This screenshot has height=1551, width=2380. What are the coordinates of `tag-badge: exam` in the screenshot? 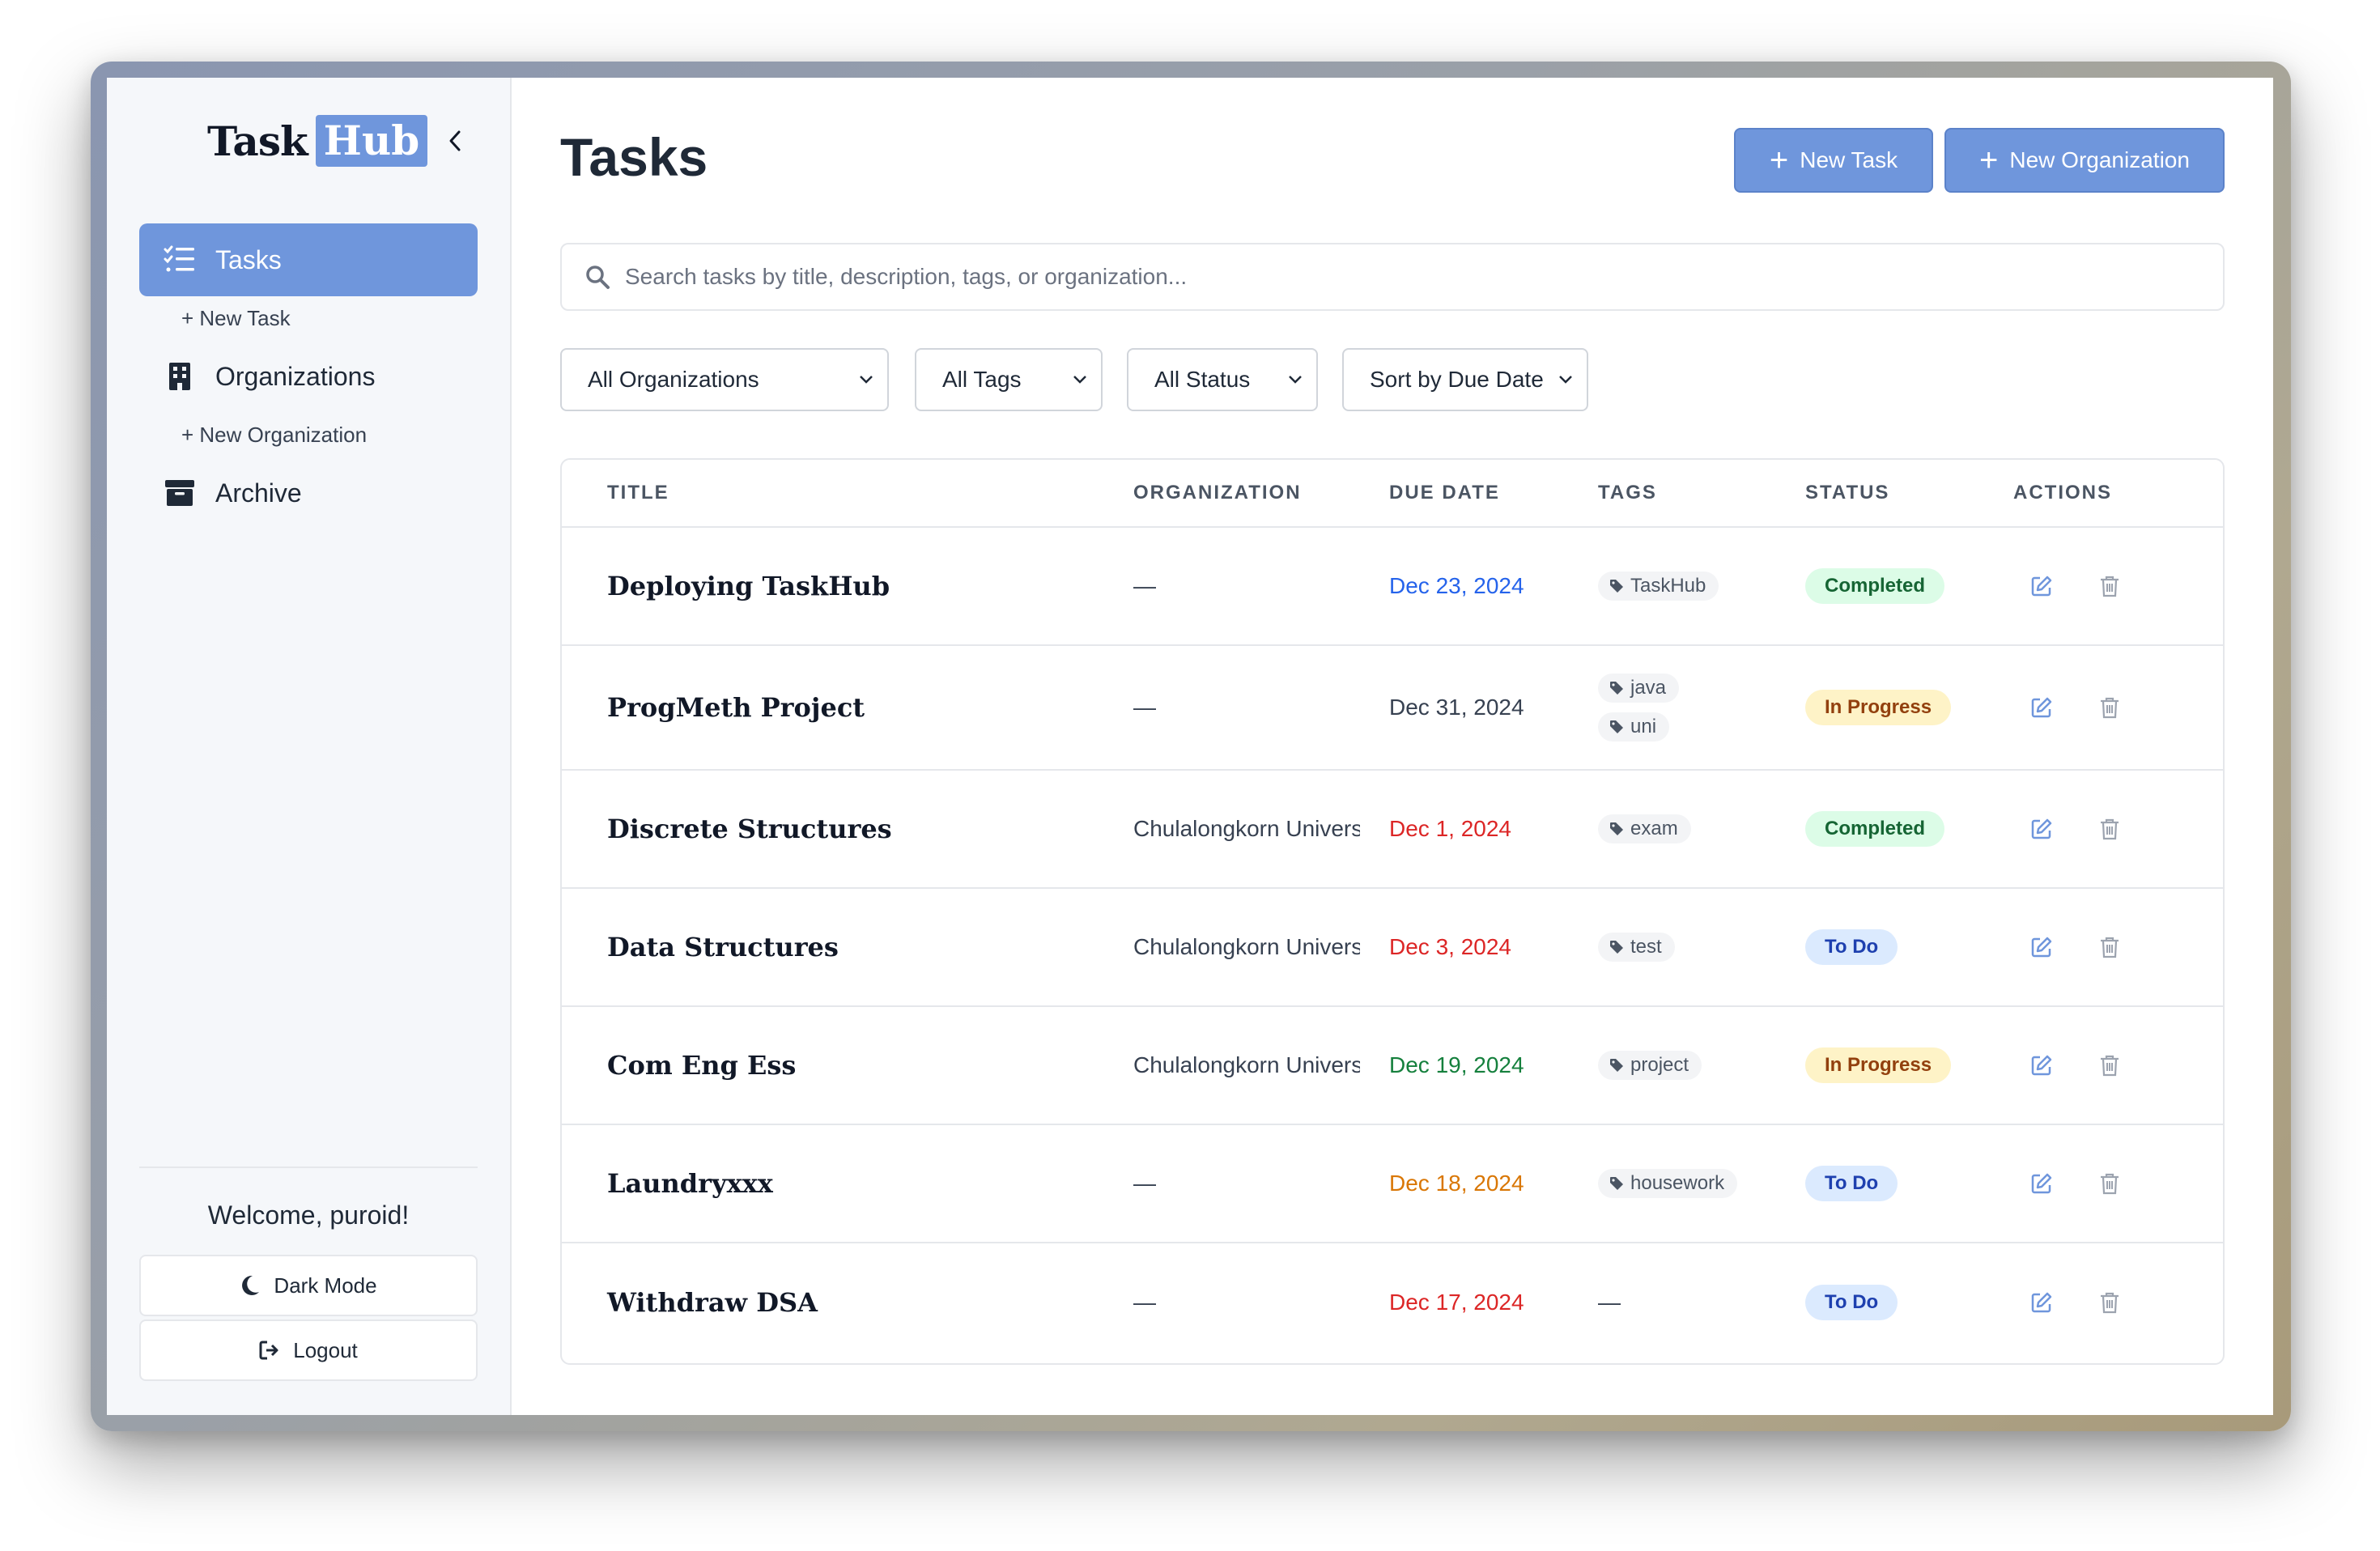 It's located at (1644, 829).